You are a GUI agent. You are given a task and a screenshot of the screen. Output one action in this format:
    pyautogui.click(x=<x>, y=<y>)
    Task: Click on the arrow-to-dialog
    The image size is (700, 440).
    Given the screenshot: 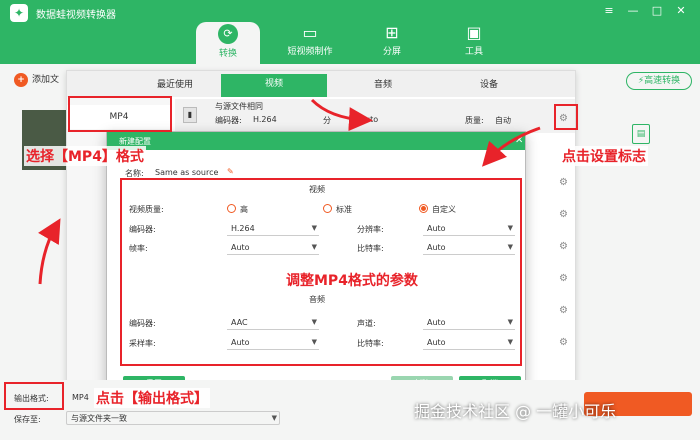 What is the action you would take?
    pyautogui.click(x=511, y=146)
    